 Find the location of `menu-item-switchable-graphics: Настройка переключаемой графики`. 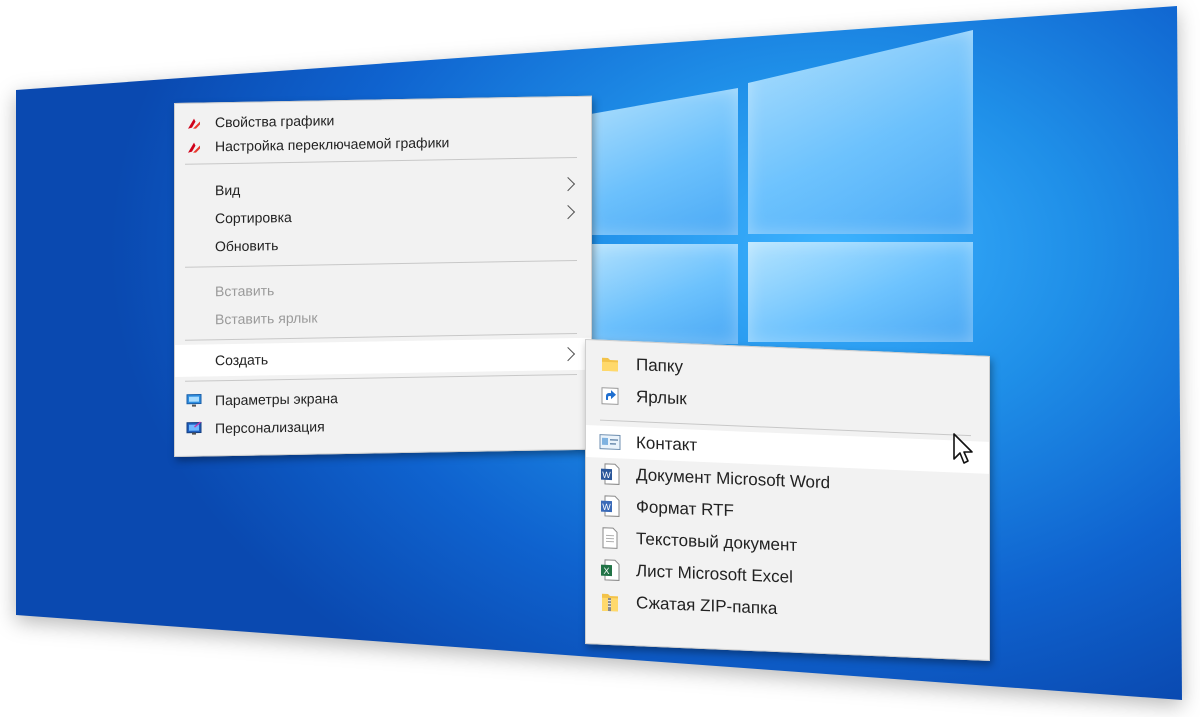

menu-item-switchable-graphics: Настройка переключаемой графики is located at coordinates (383, 143).